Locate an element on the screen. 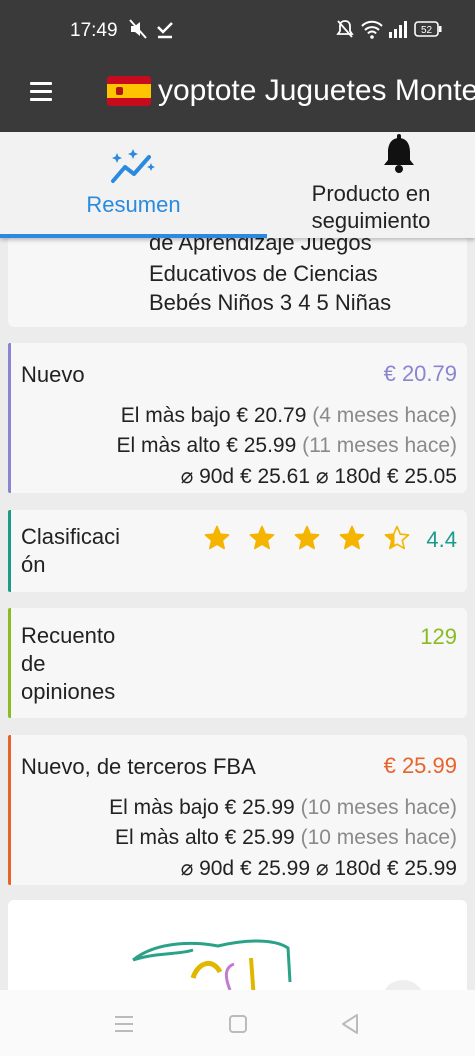 The height and width of the screenshot is (1056, 475). rating-label-line: Clasificaci is located at coordinates (71, 536).